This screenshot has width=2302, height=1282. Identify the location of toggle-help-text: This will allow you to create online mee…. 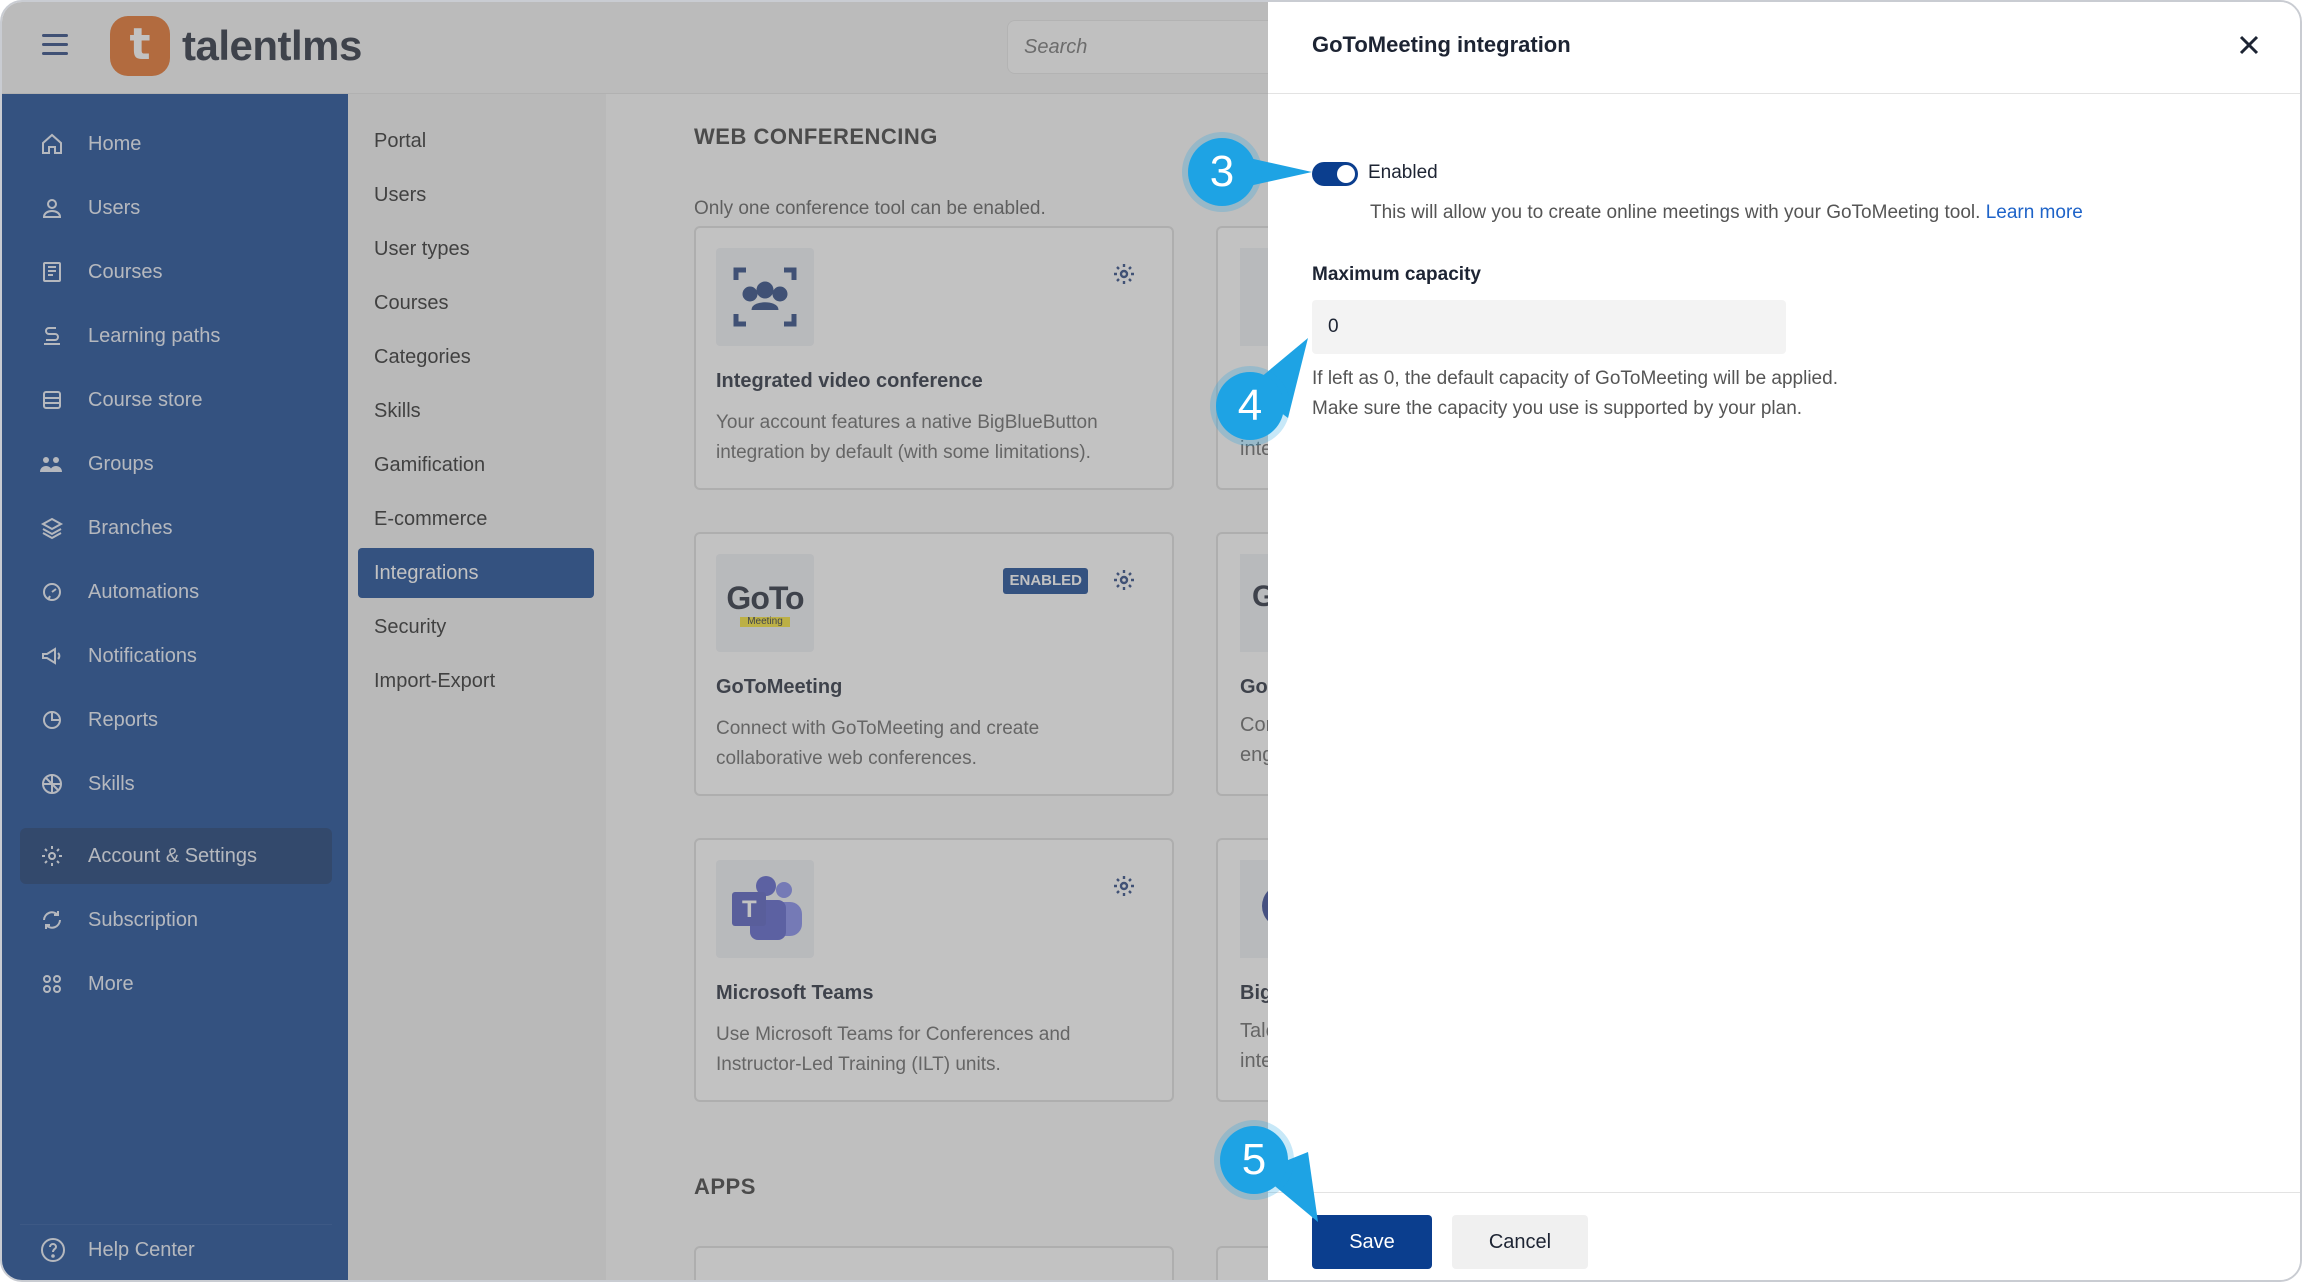
(1726, 213).